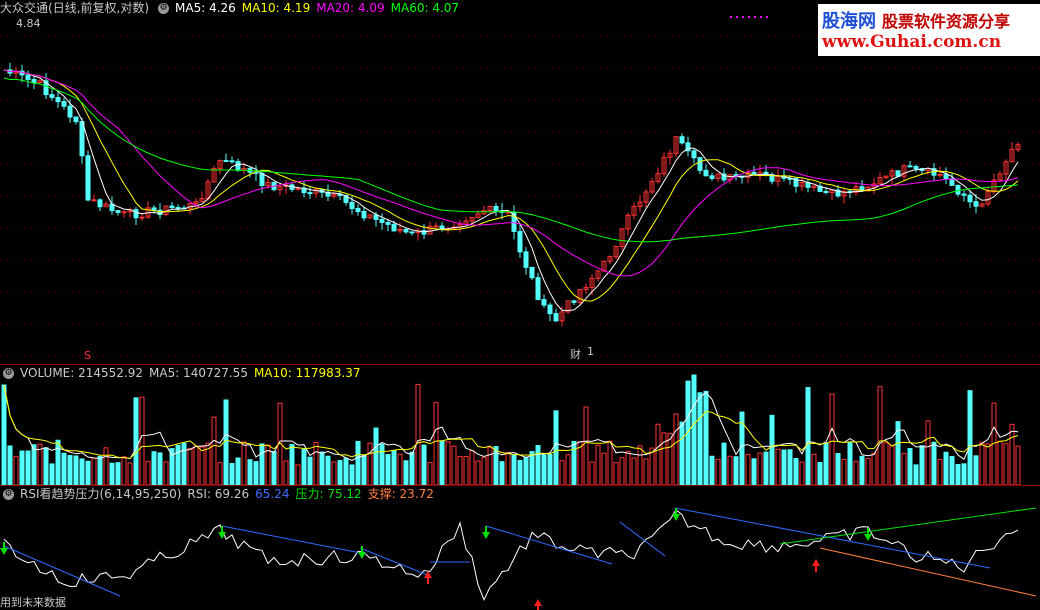 The height and width of the screenshot is (610, 1040). I want to click on low-price-label: 财, so click(575, 354).